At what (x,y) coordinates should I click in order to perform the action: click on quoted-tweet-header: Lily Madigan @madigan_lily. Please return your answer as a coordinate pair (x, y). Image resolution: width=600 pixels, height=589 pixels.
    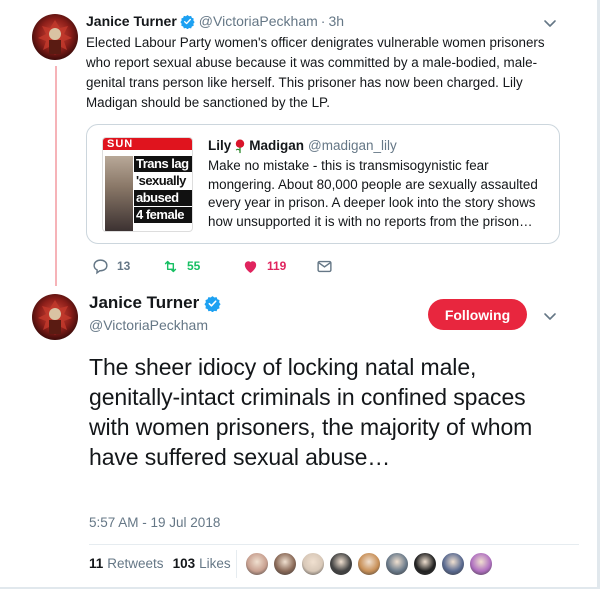
    Looking at the image, I should click on (302, 146).